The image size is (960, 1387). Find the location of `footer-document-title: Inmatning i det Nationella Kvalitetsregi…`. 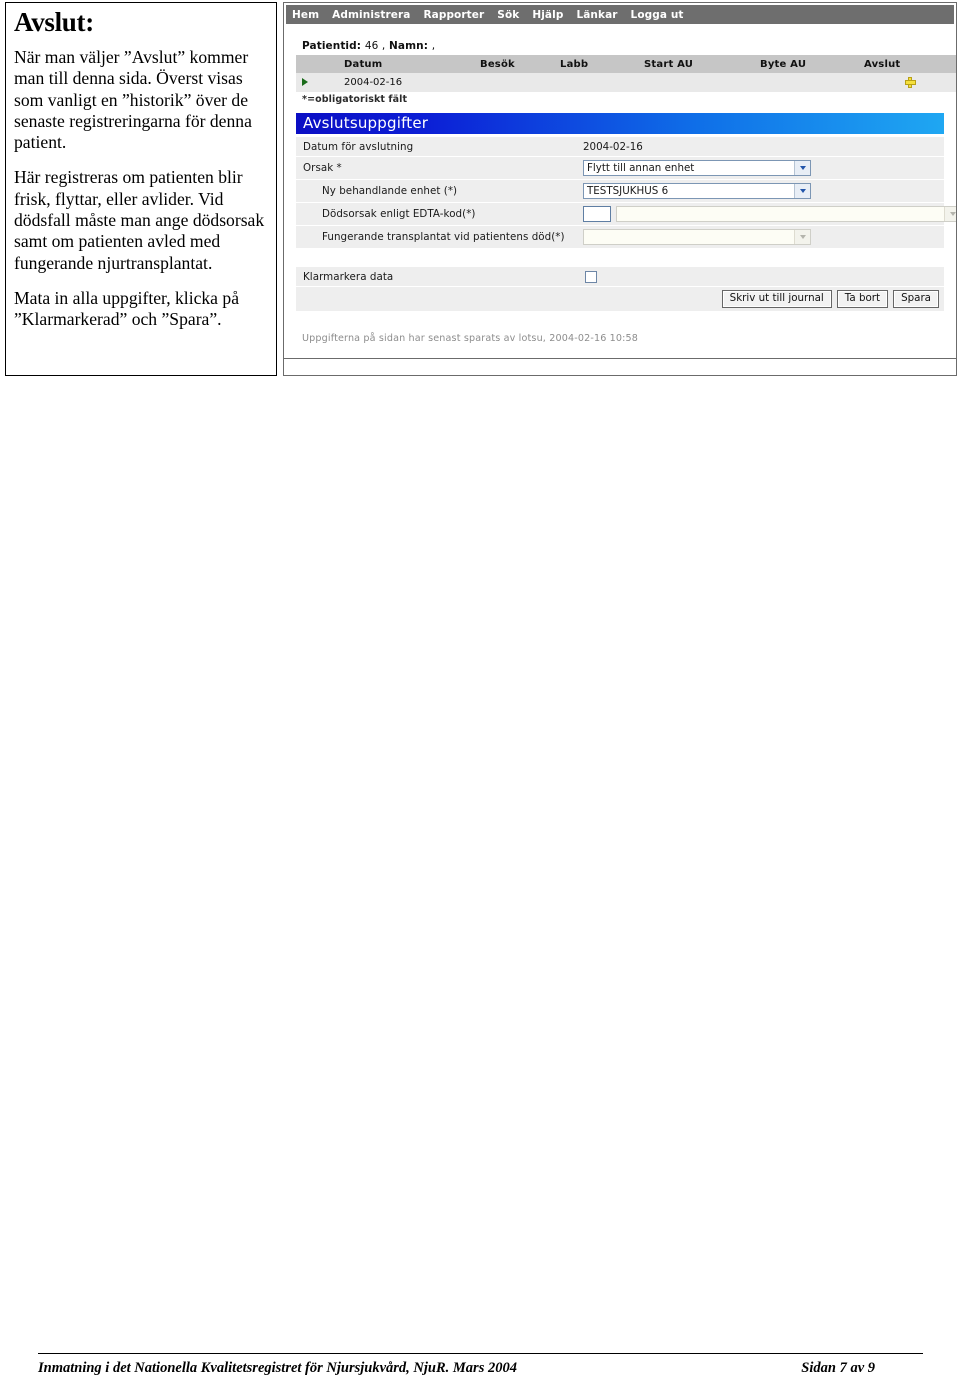

footer-document-title: Inmatning i det Nationella Kvalitetsregi… is located at coordinates (277, 1368).